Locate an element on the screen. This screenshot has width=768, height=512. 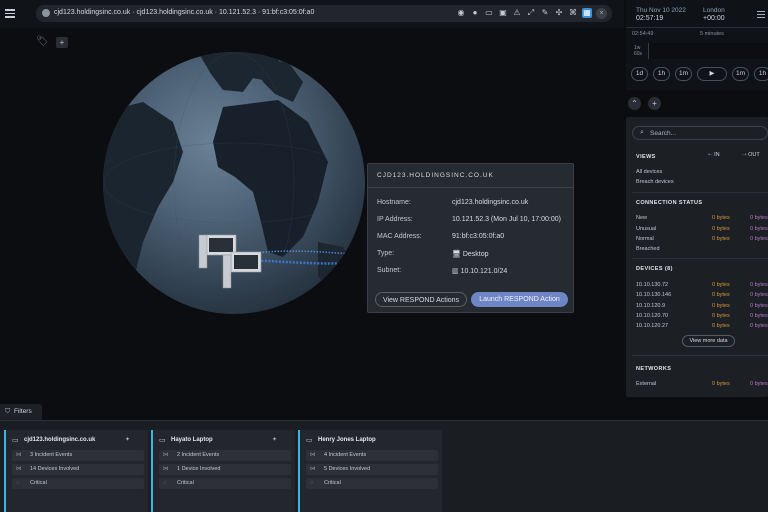
devices-involved-row: ⋈ 1 Device Involved is located at coordinates (225, 469).